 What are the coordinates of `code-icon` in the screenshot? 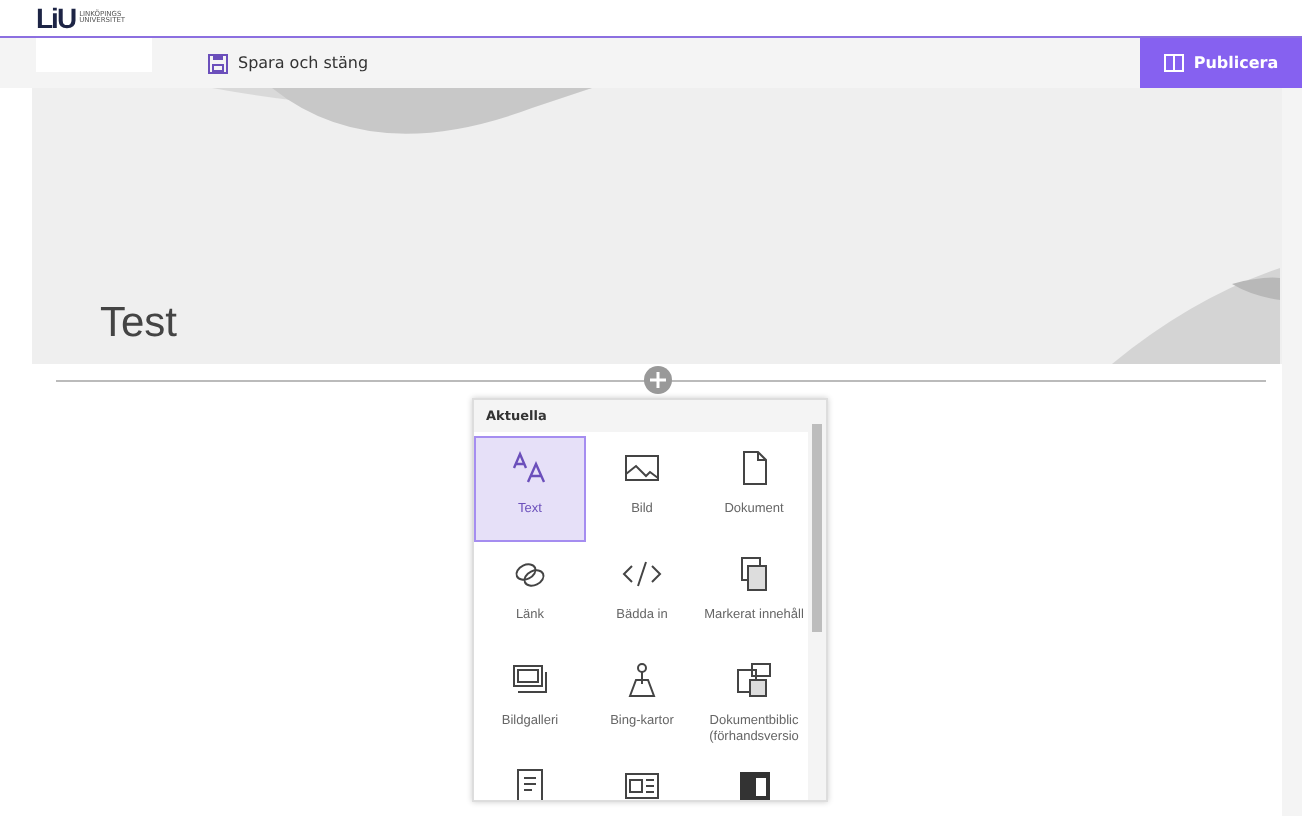 It's located at (642, 574).